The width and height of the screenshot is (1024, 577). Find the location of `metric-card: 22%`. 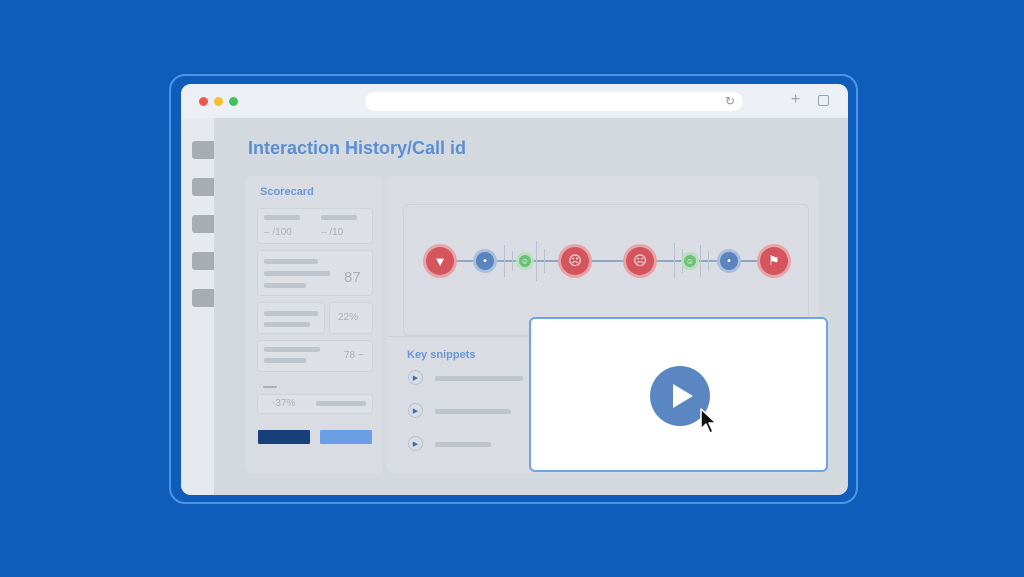

metric-card: 22% is located at coordinates (351, 318).